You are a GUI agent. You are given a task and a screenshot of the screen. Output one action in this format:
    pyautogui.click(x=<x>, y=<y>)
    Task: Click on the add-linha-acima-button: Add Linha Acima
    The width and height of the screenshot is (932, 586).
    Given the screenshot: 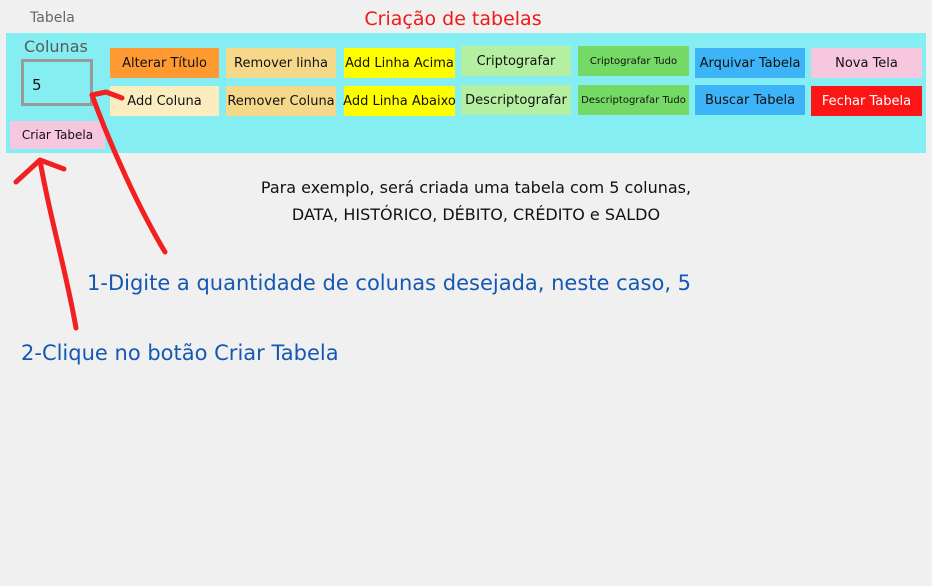 What is the action you would take?
    pyautogui.click(x=399, y=63)
    